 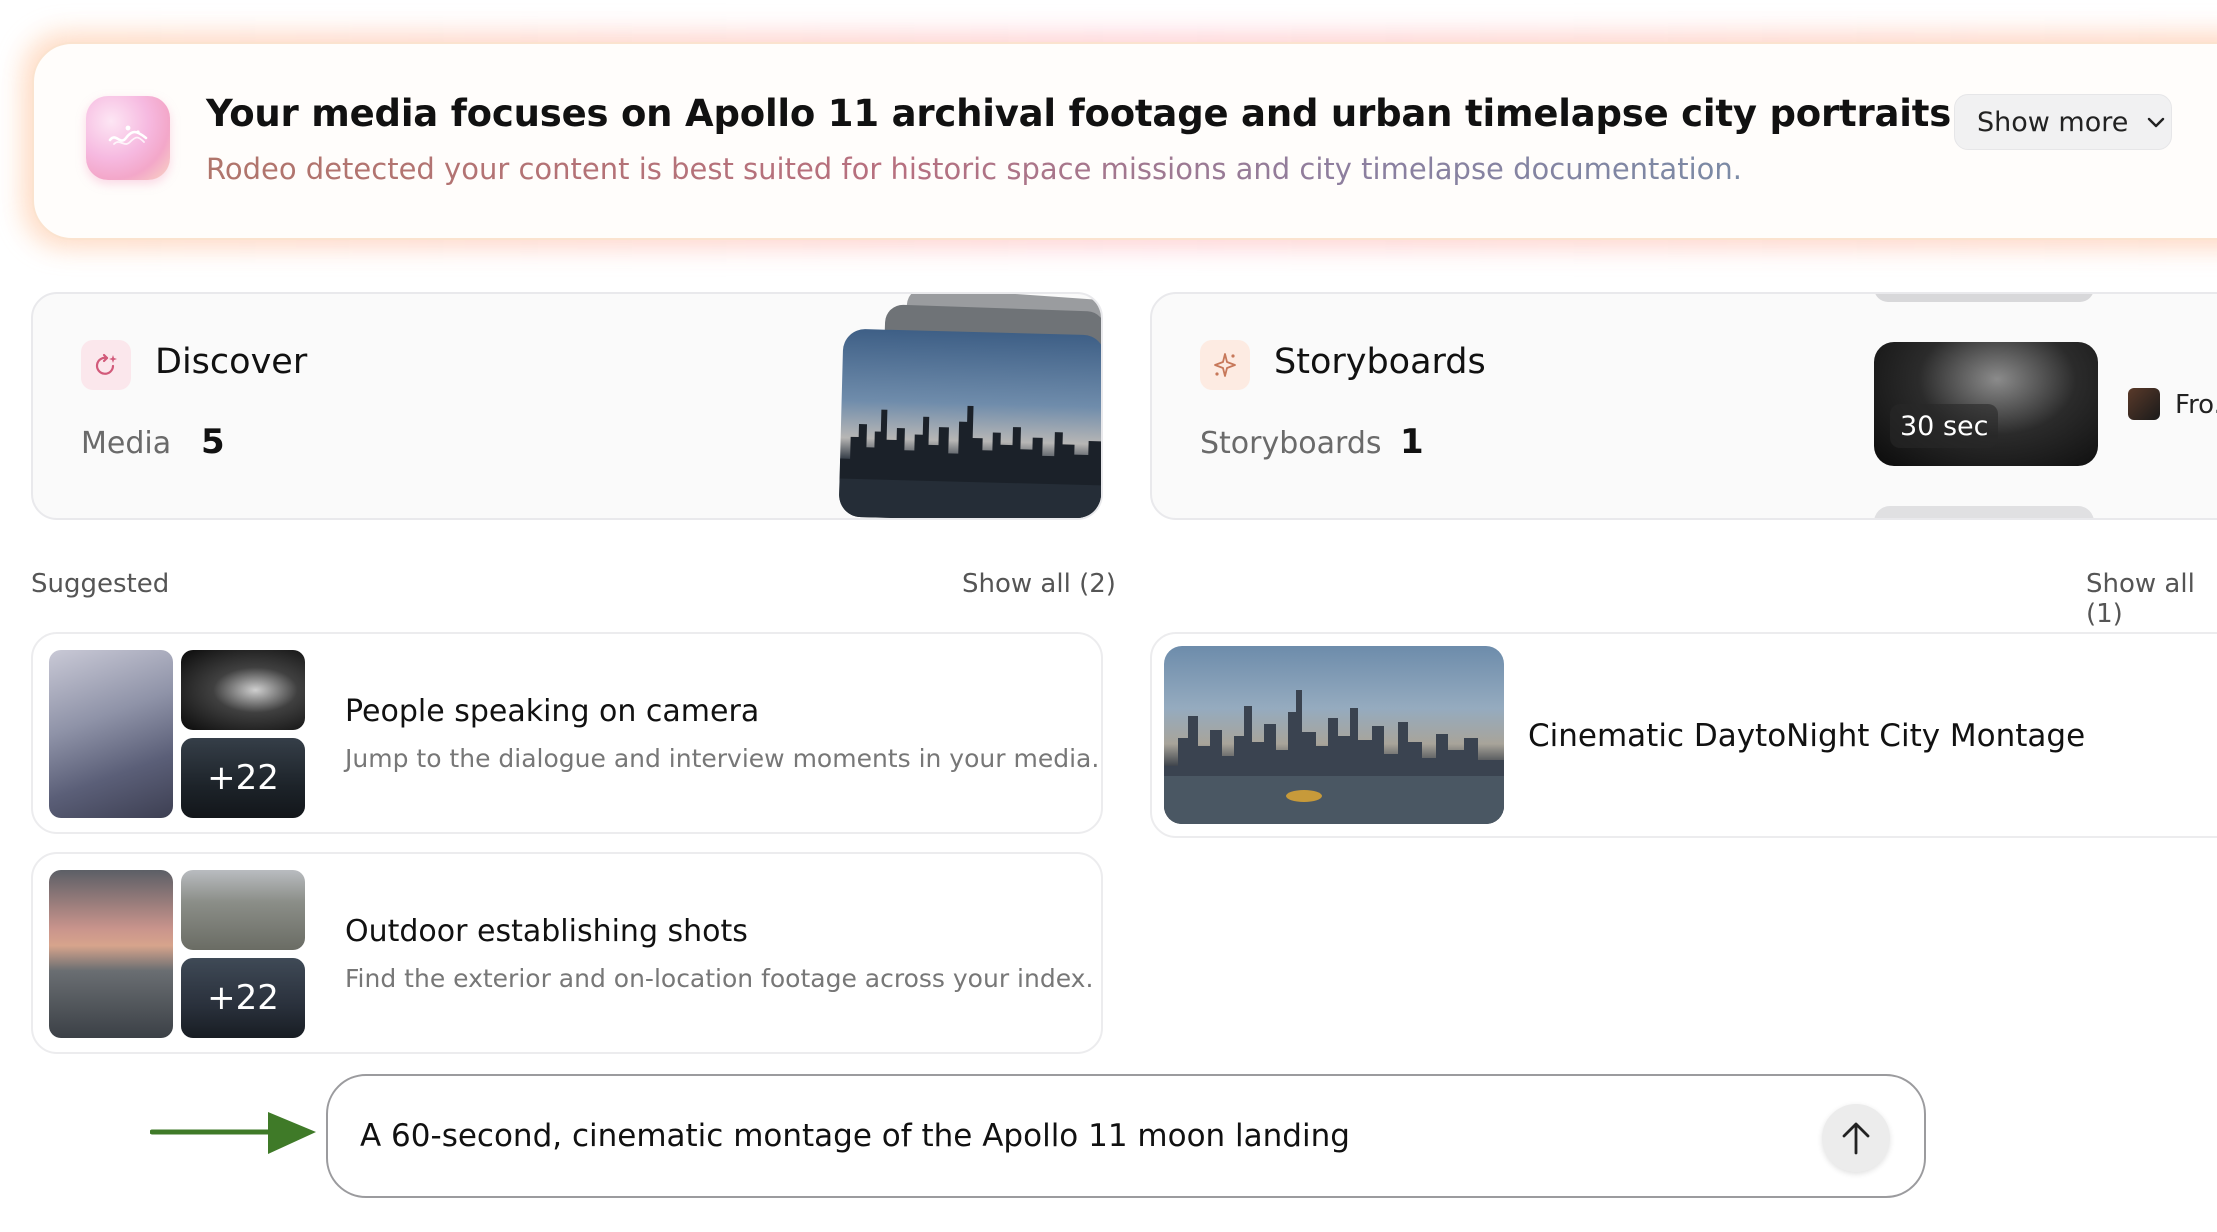 What do you see at coordinates (2144, 404) in the screenshot?
I see `storyboard-avatar` at bounding box center [2144, 404].